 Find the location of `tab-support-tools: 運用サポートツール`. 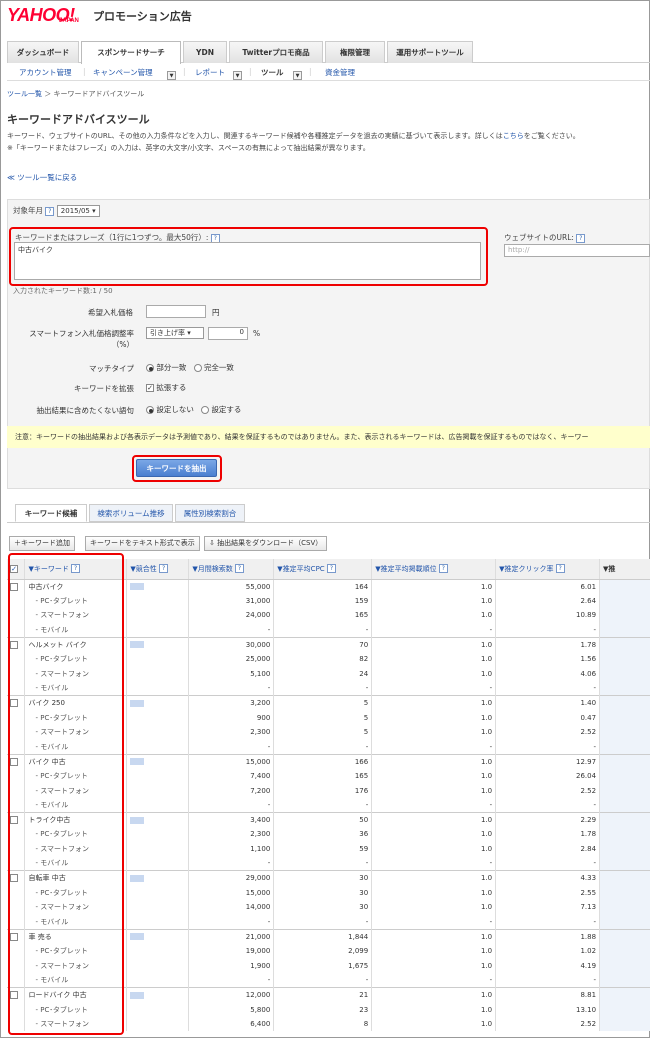

tab-support-tools: 運用サポートツール is located at coordinates (430, 52).